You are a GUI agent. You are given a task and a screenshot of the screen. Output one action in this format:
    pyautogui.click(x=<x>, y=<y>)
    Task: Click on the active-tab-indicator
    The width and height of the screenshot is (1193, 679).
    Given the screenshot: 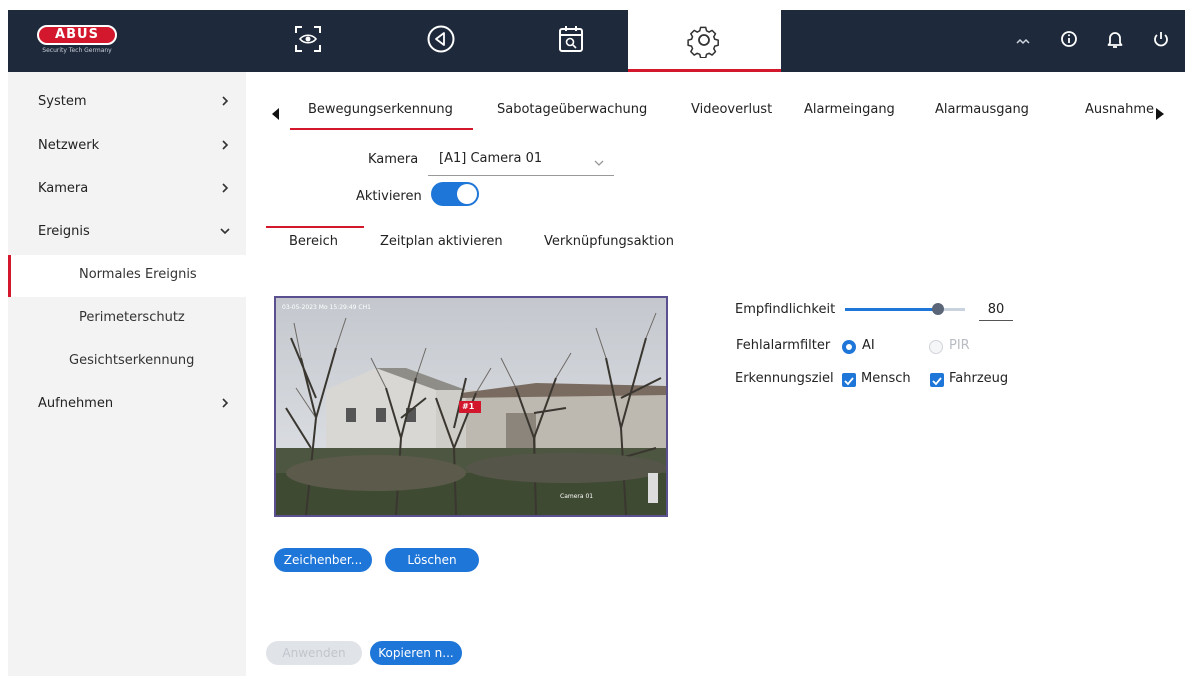 What is the action you would take?
    pyautogui.click(x=381, y=129)
    